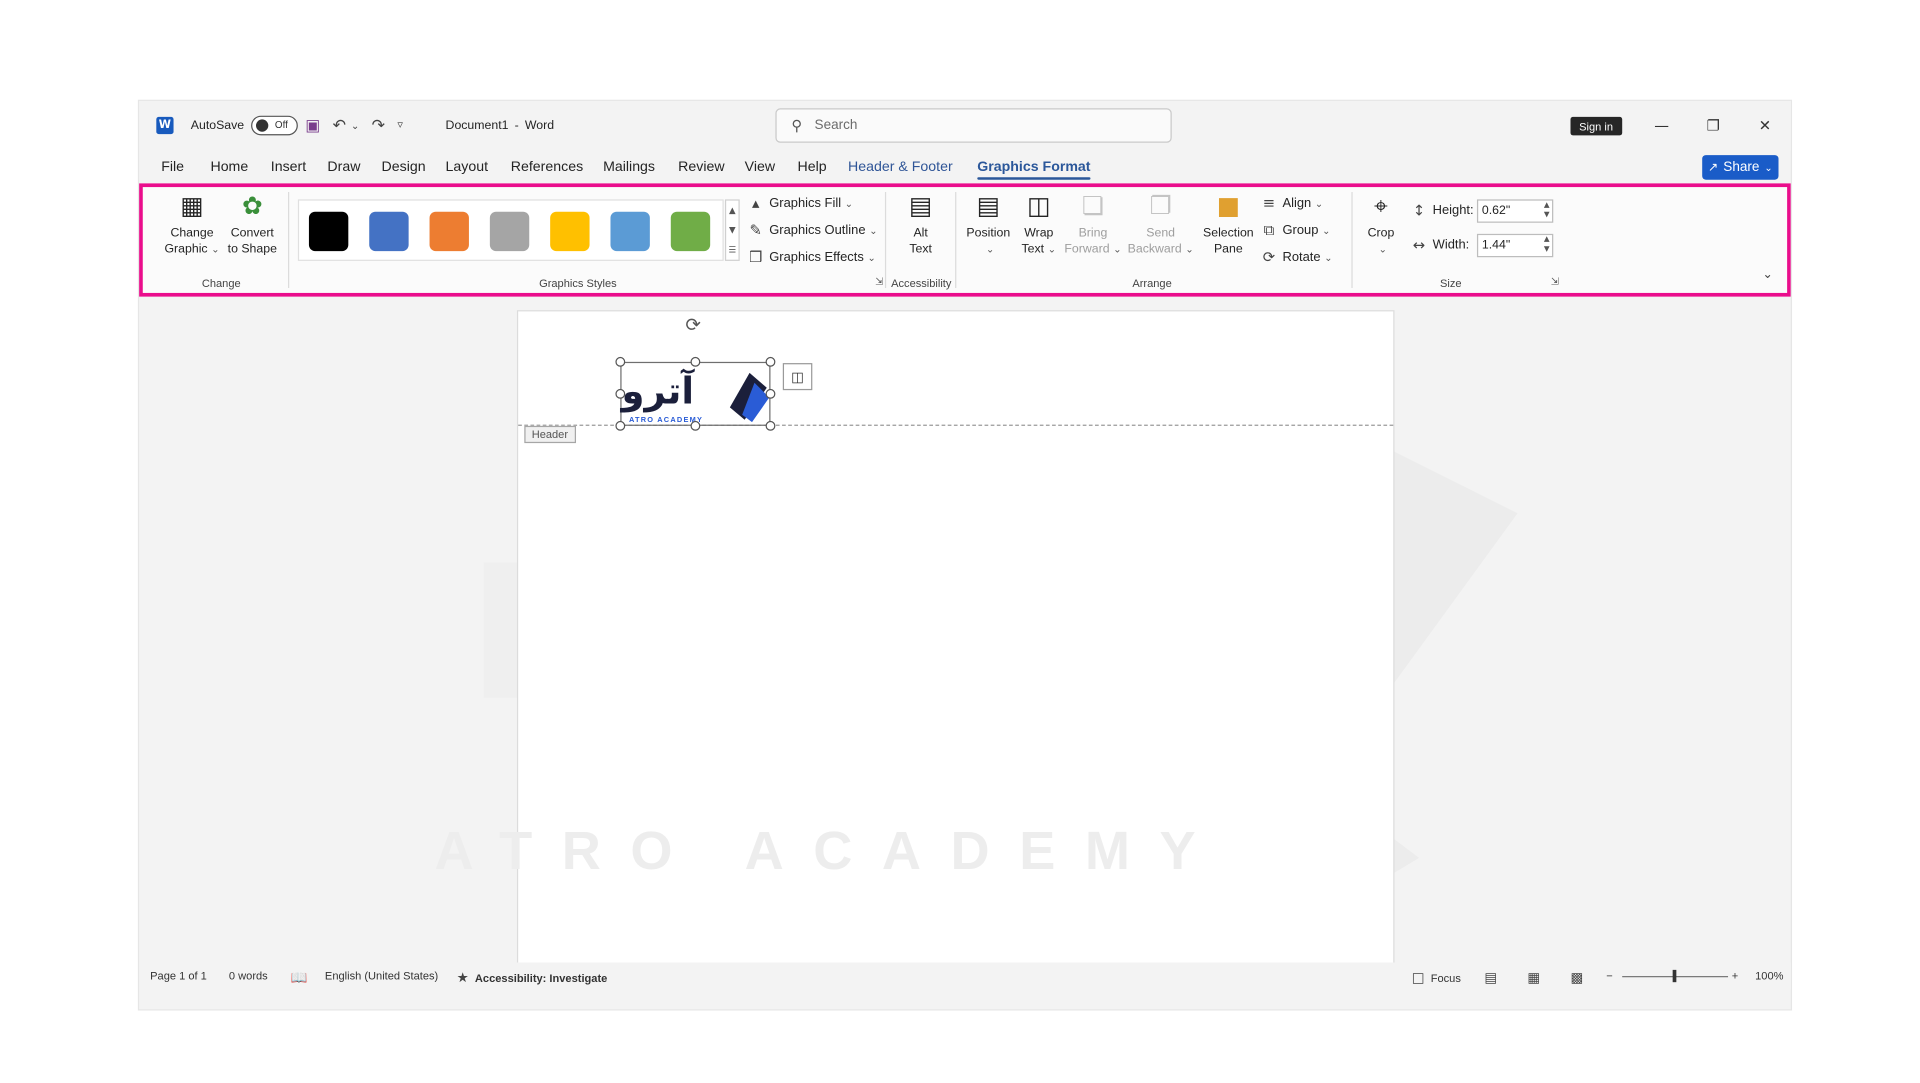 The height and width of the screenshot is (1083, 1920). I want to click on selected-logo-graphic: آترو ATRO ACADEMY, so click(695, 393).